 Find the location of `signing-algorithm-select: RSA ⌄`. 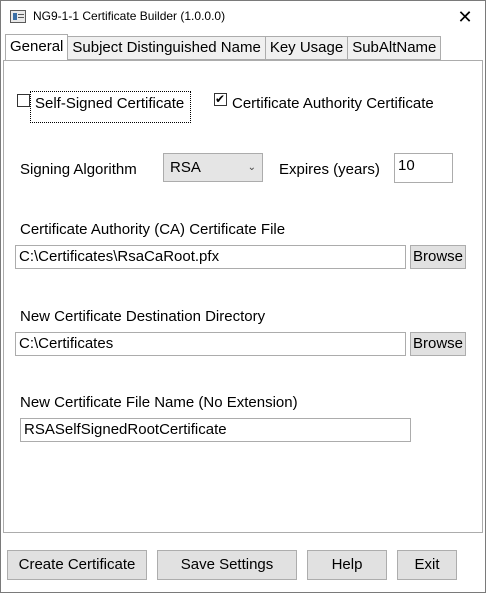

signing-algorithm-select: RSA ⌄ is located at coordinates (213, 167).